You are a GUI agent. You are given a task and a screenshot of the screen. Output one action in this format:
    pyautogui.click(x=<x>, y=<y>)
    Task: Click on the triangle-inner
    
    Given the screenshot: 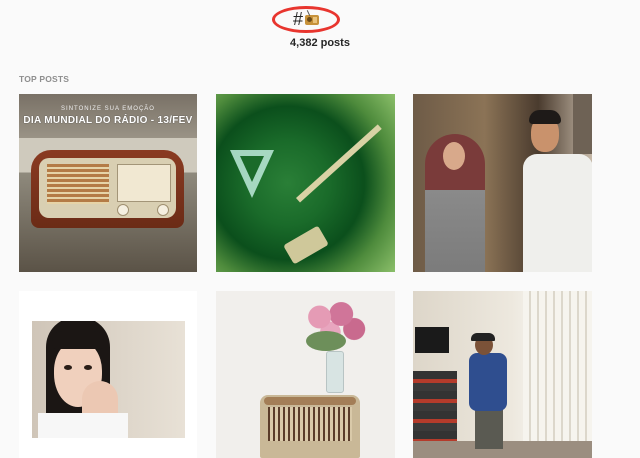 What is the action you would take?
    pyautogui.click(x=252, y=169)
    